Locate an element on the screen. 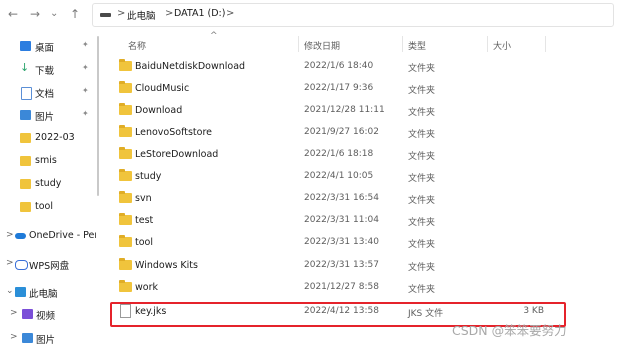  file-date: 2022/1/17 9:36 is located at coordinates (339, 88).